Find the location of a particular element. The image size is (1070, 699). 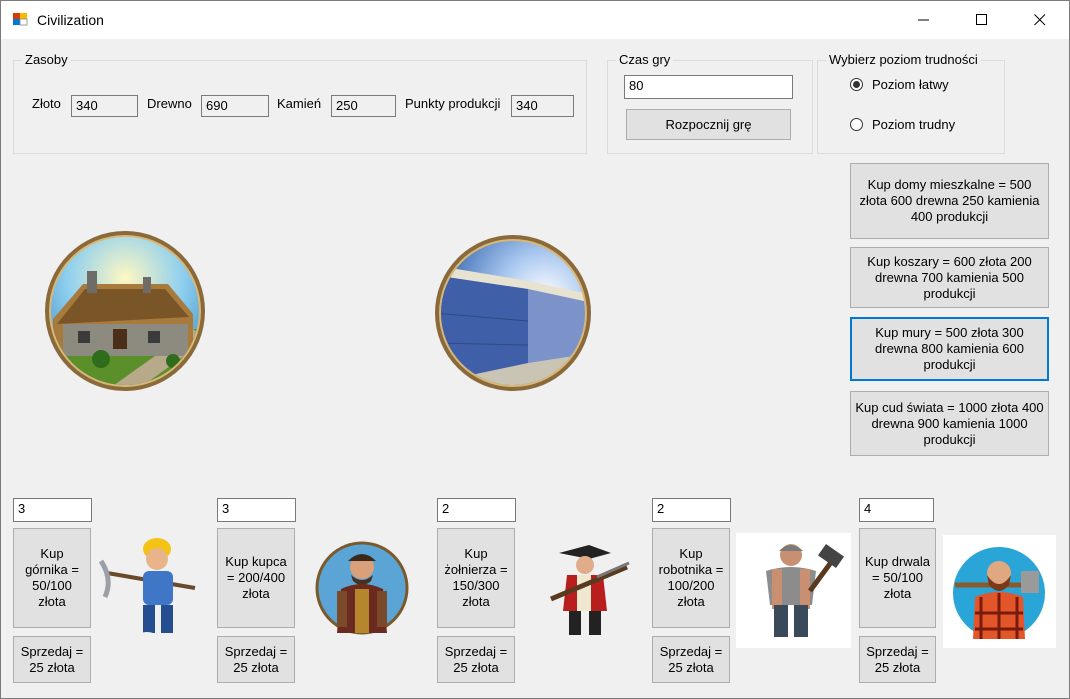

close-button is located at coordinates (1040, 20).